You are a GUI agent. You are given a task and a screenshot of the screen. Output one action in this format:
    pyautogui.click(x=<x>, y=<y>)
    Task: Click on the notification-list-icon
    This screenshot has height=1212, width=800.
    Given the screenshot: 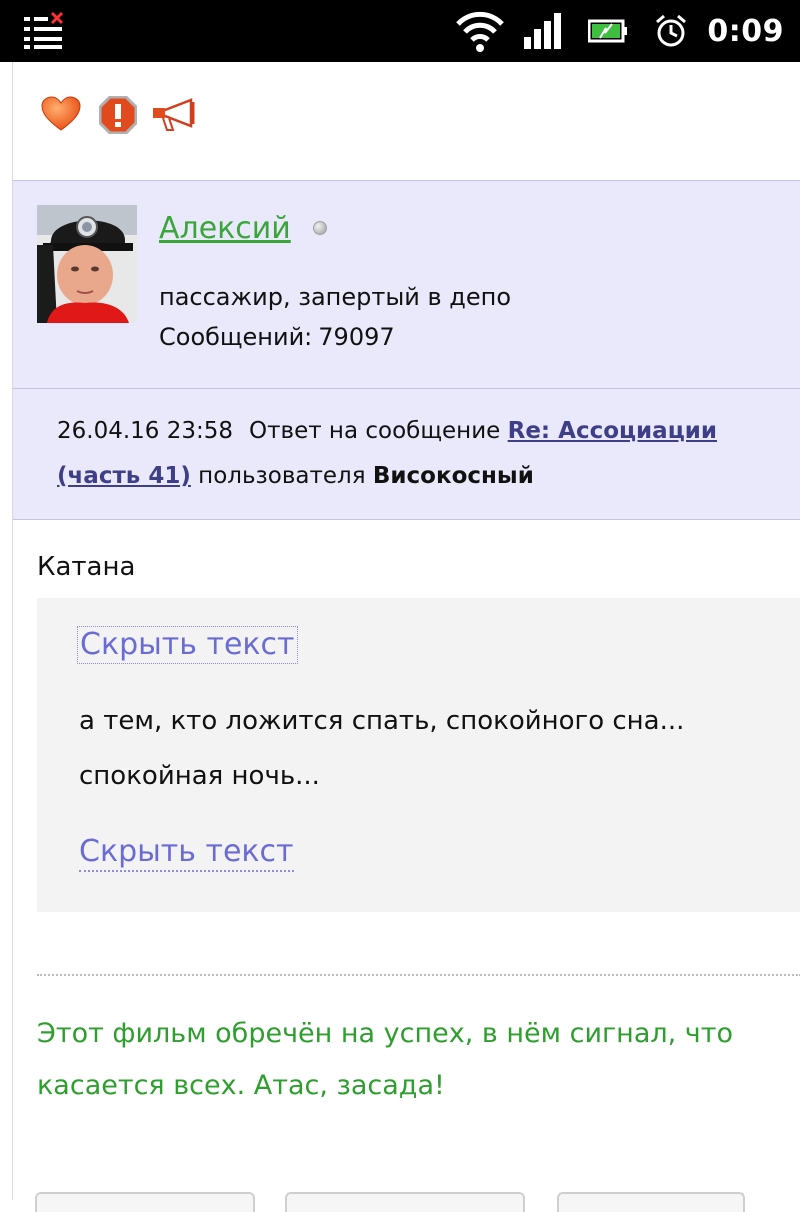 What is the action you would take?
    pyautogui.click(x=47, y=31)
    